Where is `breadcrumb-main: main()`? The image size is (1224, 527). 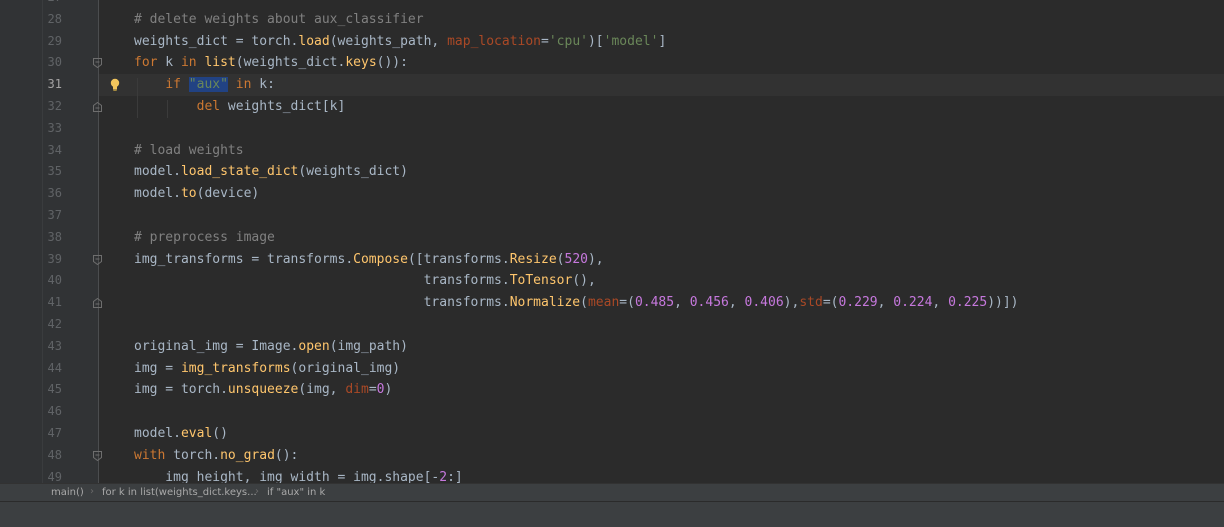
breadcrumb-main: main() is located at coordinates (67, 492).